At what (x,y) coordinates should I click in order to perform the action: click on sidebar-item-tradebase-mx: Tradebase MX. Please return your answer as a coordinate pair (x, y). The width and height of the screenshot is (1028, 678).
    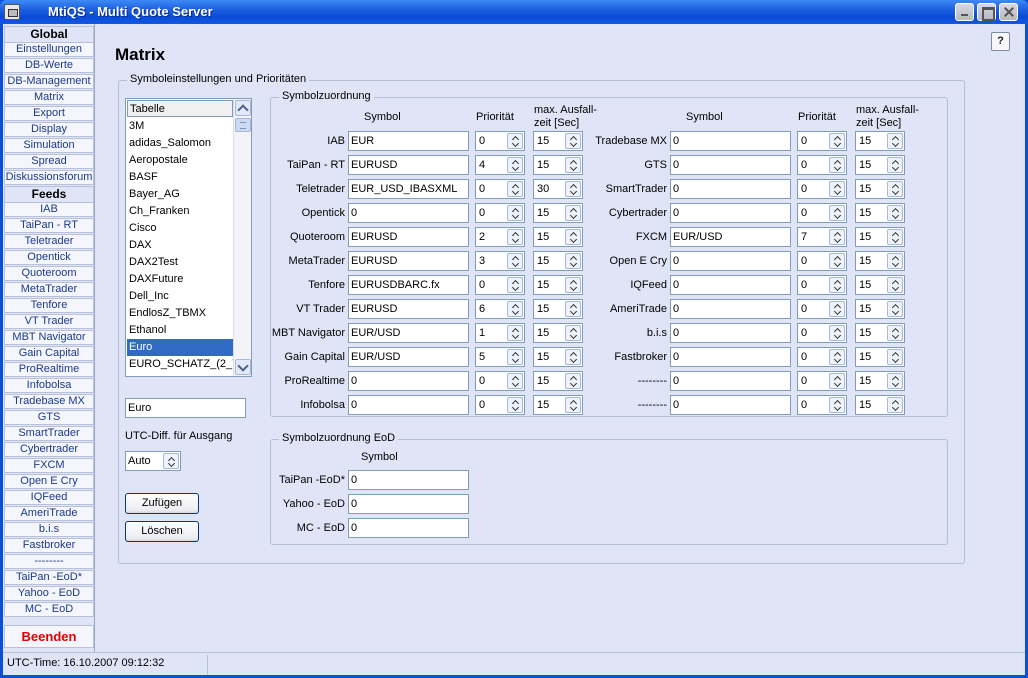
    Looking at the image, I should click on (49, 401).